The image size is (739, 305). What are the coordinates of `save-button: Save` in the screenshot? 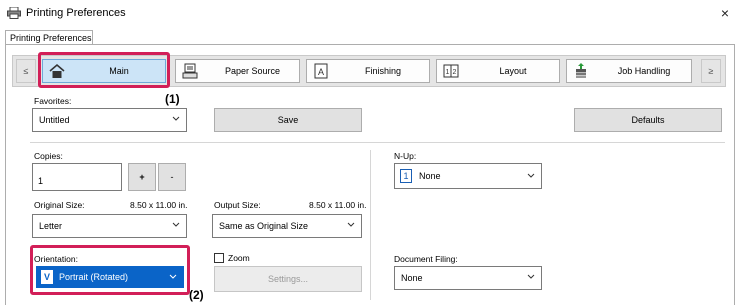 It's located at (288, 120).